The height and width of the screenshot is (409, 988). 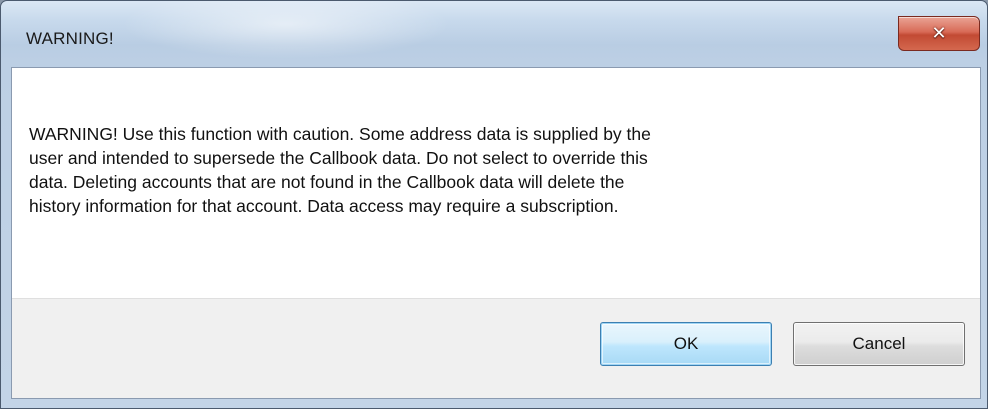 I want to click on close-button: ✕, so click(x=939, y=33).